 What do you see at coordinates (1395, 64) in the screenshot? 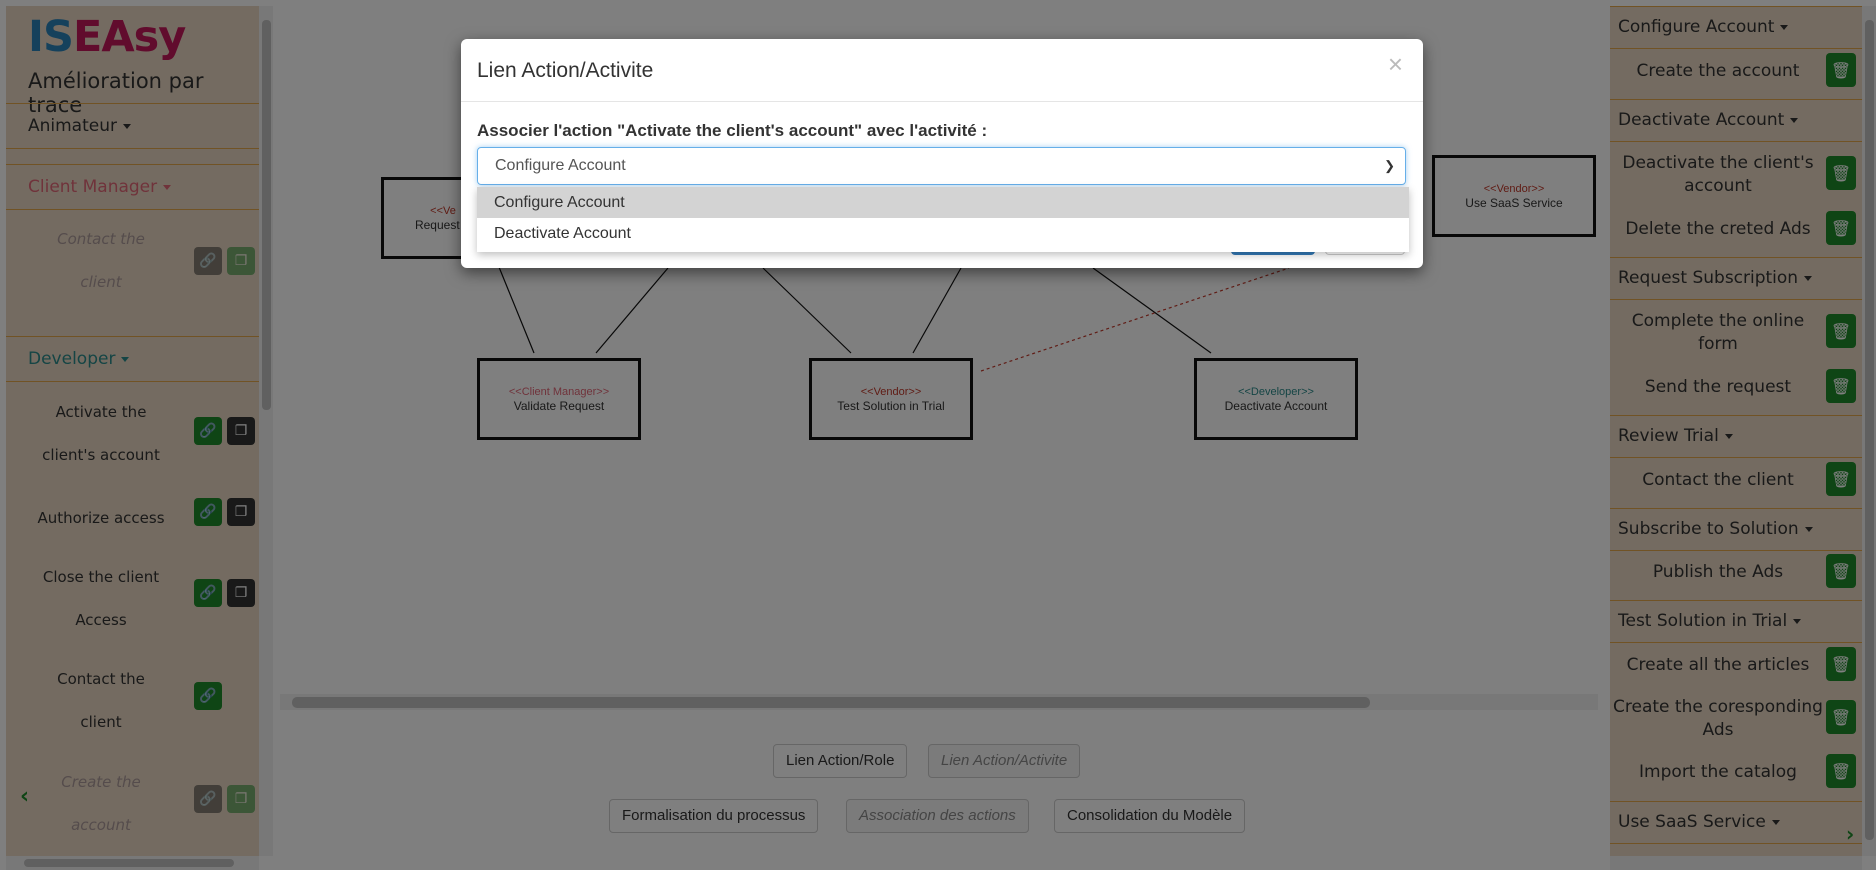
I see `close-icon: ×` at bounding box center [1395, 64].